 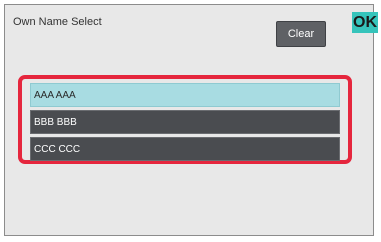 I want to click on list-item-bbb: BBB BBB, so click(x=185, y=122).